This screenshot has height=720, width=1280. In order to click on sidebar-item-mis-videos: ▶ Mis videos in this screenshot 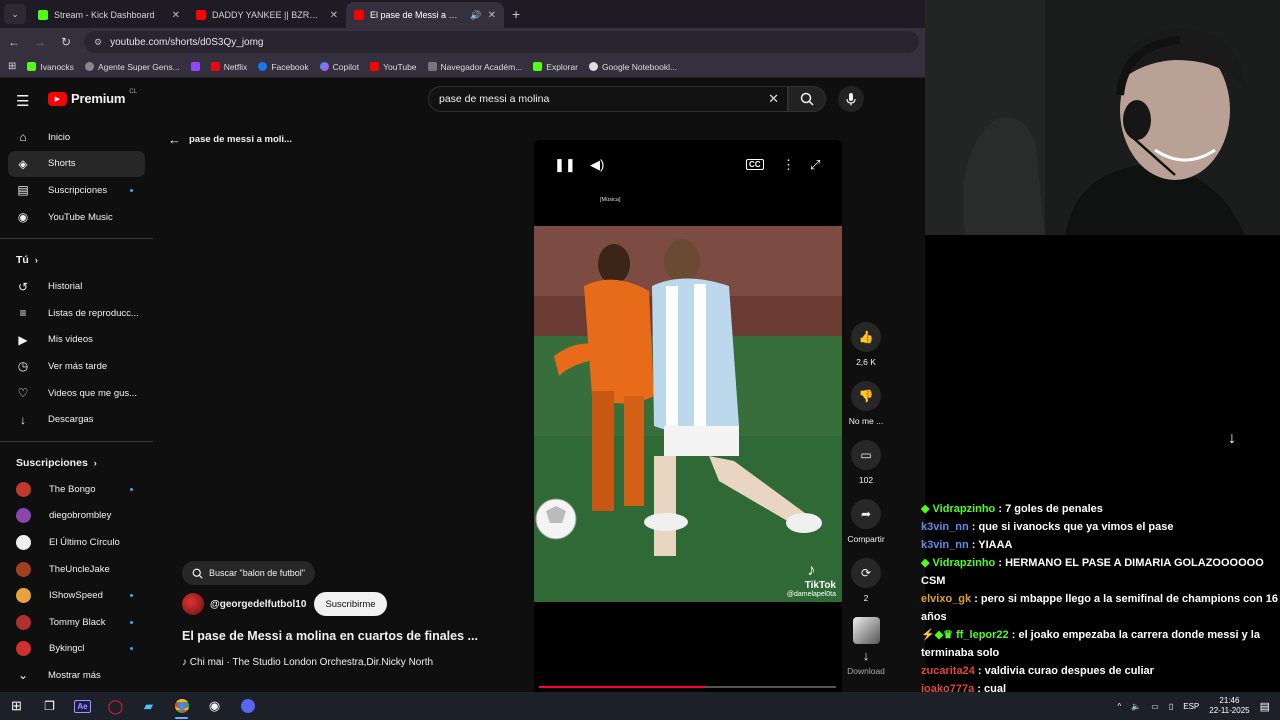, I will do `click(76, 340)`.